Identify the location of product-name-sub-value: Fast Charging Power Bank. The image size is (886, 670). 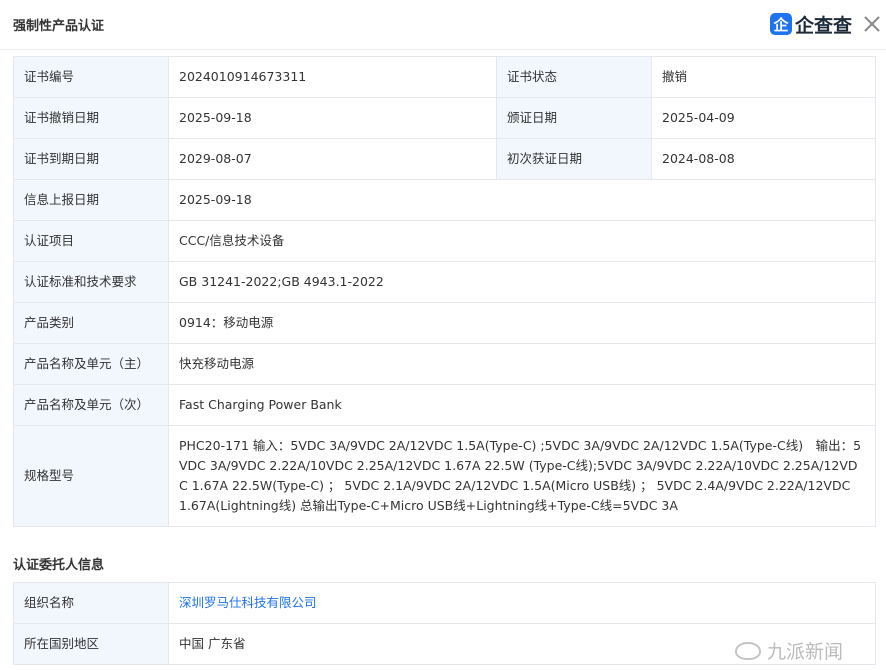
(522, 405).